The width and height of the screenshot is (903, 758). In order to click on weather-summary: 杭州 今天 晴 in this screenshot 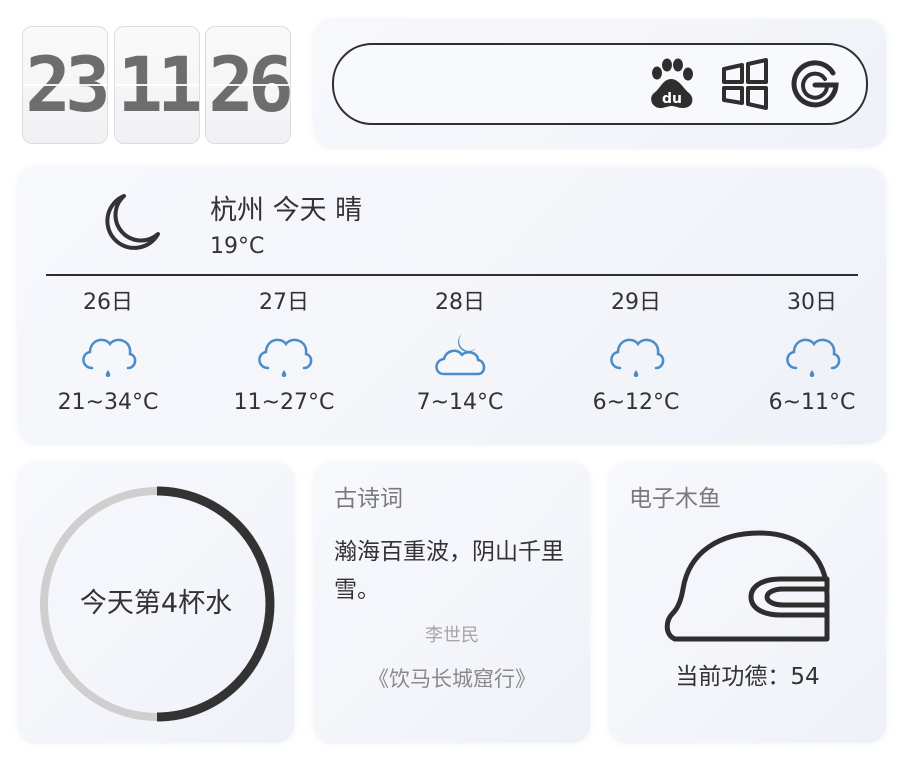, I will do `click(286, 210)`.